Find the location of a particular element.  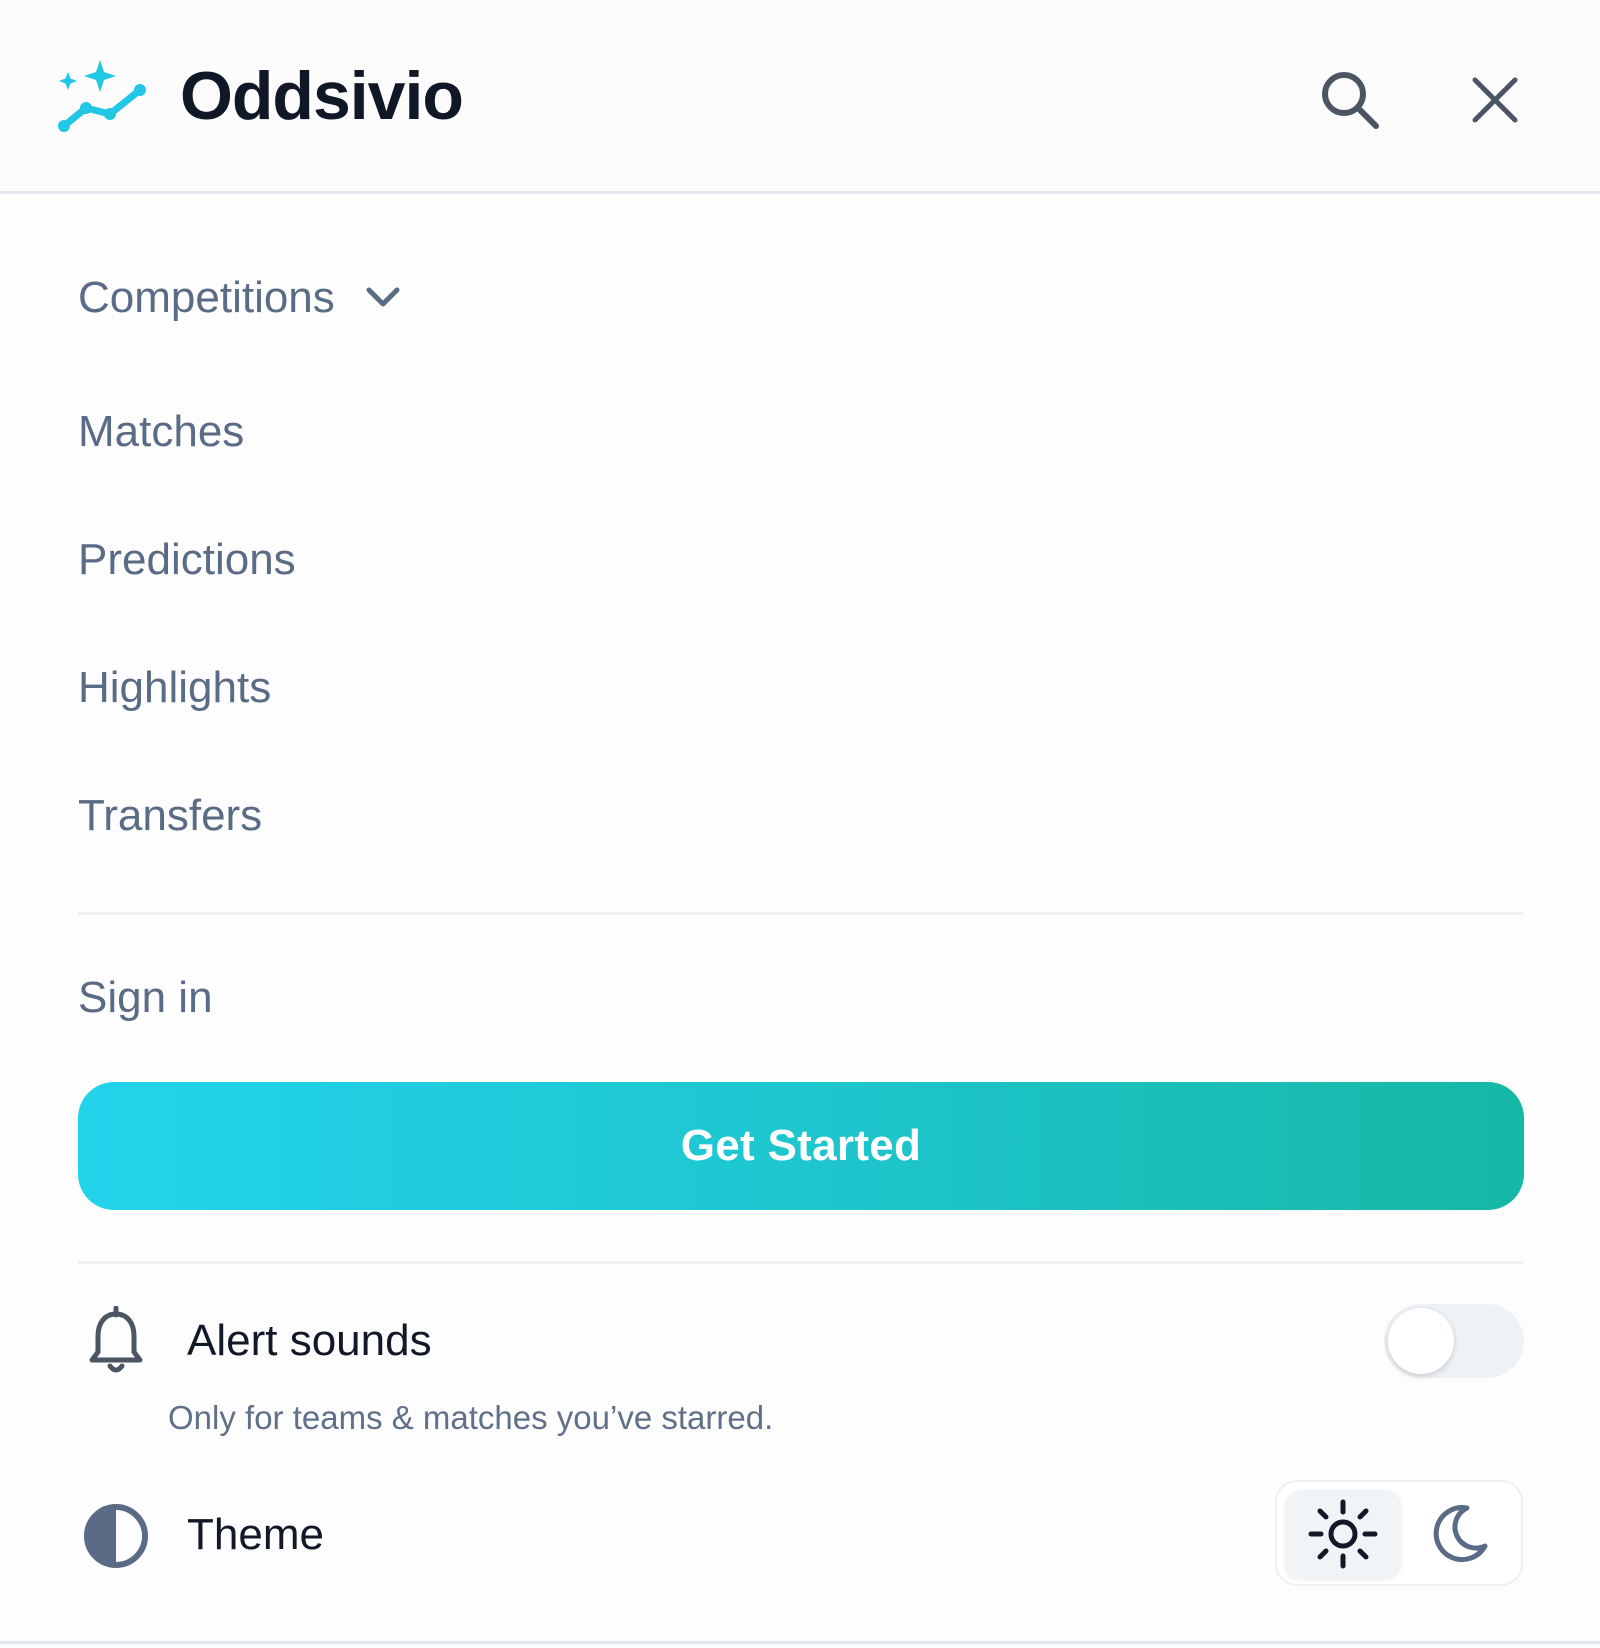

nav-item-competitions: Competitions is located at coordinates (240, 298).